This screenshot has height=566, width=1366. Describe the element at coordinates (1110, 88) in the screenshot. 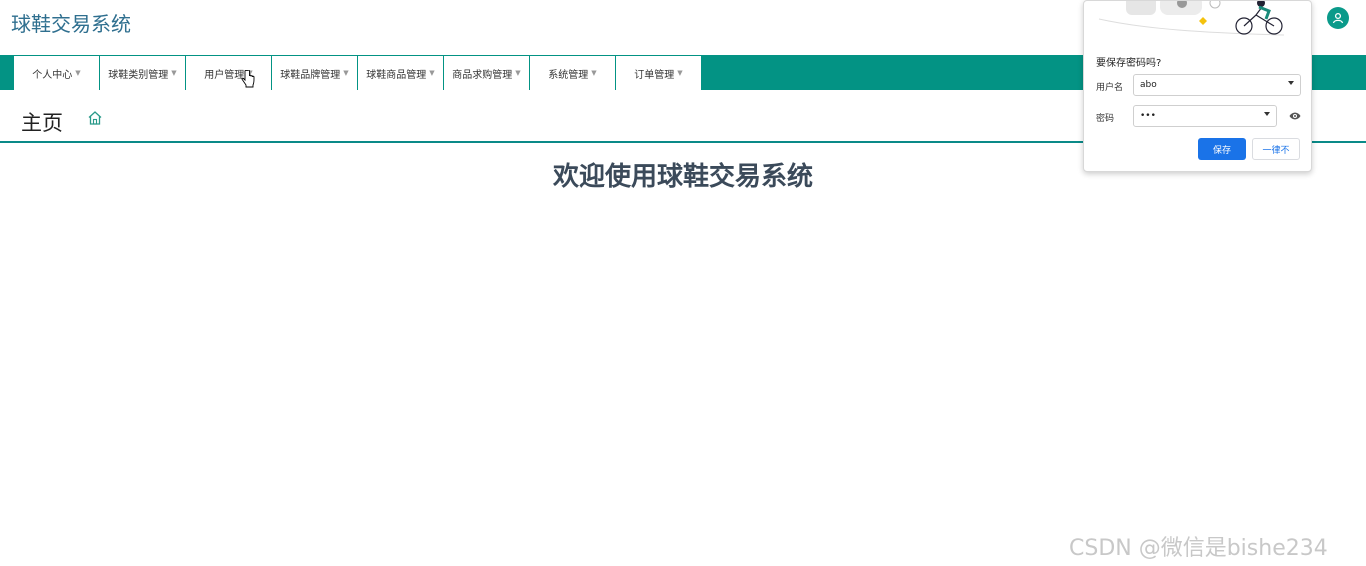

I see `username-label: 用户名` at that location.